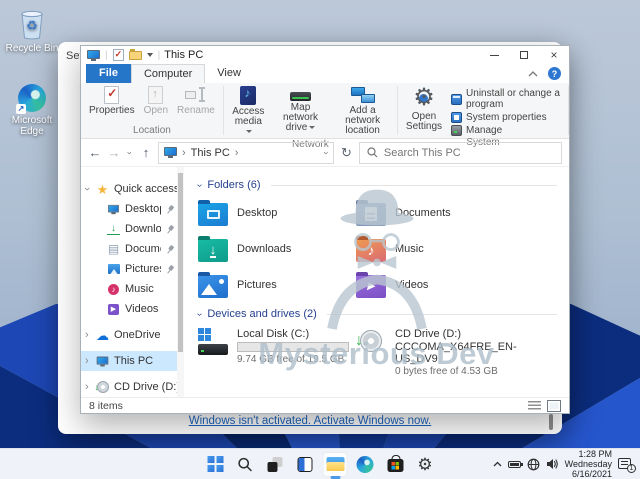 This screenshot has width=640, height=479. I want to click on new-folder-qat-button, so click(135, 54).